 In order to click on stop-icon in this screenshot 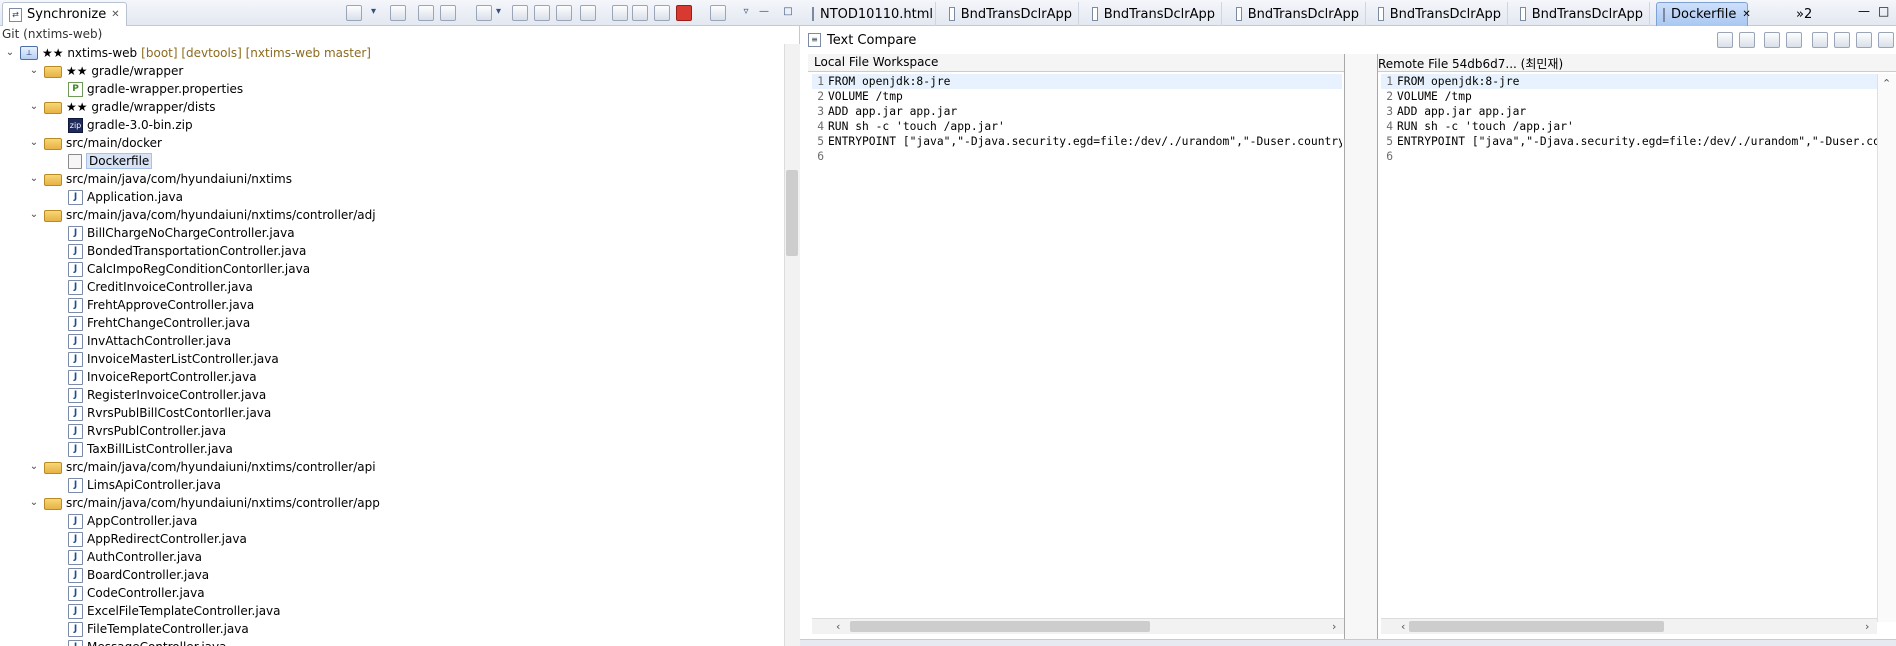, I will do `click(684, 13)`.